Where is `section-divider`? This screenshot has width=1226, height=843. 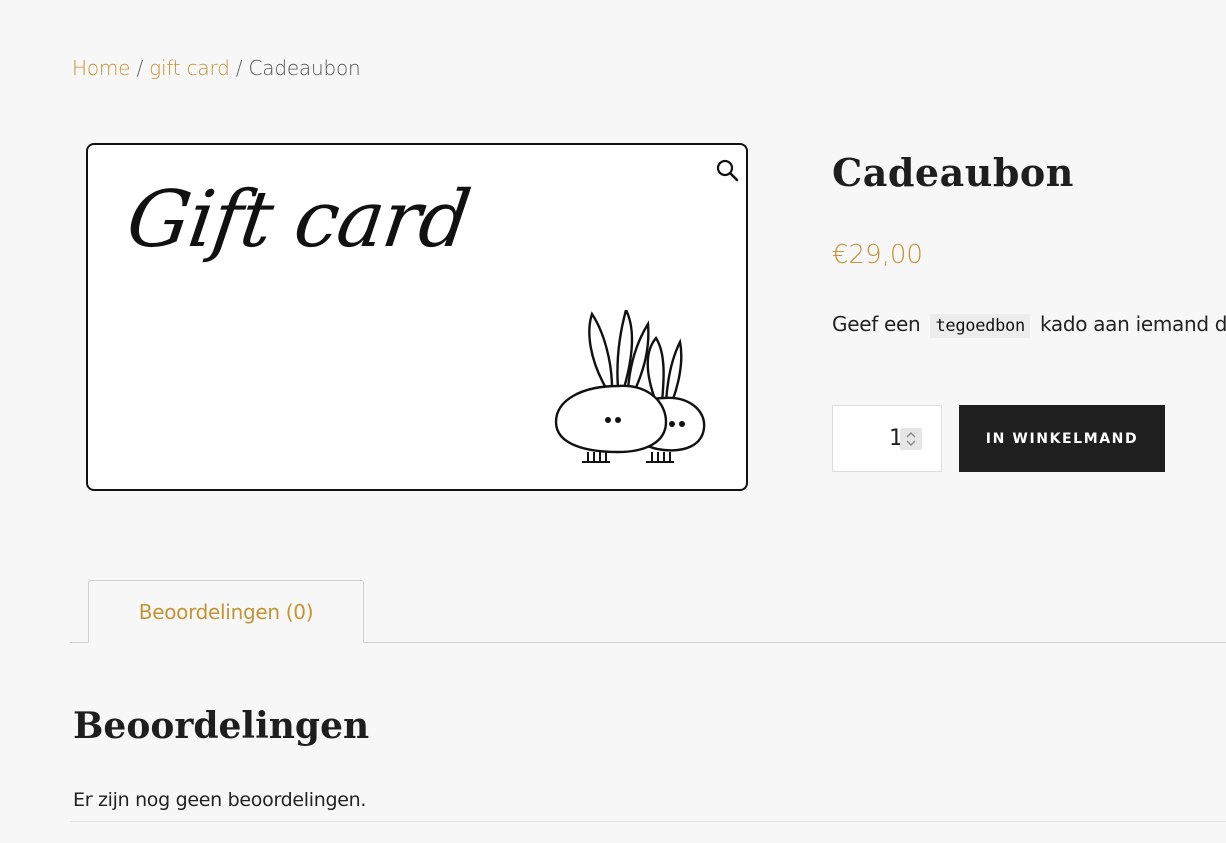 section-divider is located at coordinates (648, 821).